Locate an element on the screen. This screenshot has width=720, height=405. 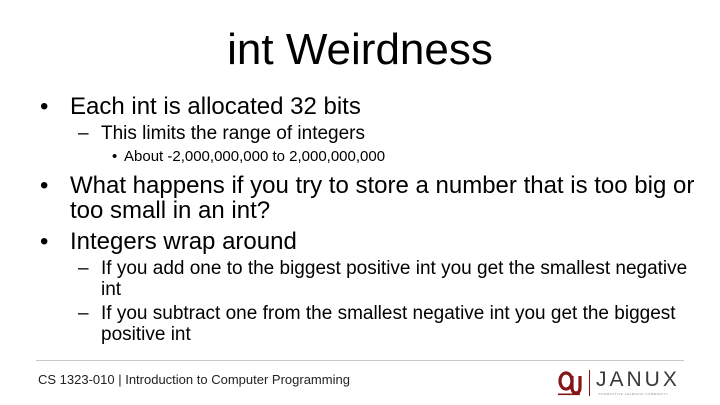
sub-sub-bullet-text: About -2,000,000,000 to 2,000,000,000 is located at coordinates (255, 156).